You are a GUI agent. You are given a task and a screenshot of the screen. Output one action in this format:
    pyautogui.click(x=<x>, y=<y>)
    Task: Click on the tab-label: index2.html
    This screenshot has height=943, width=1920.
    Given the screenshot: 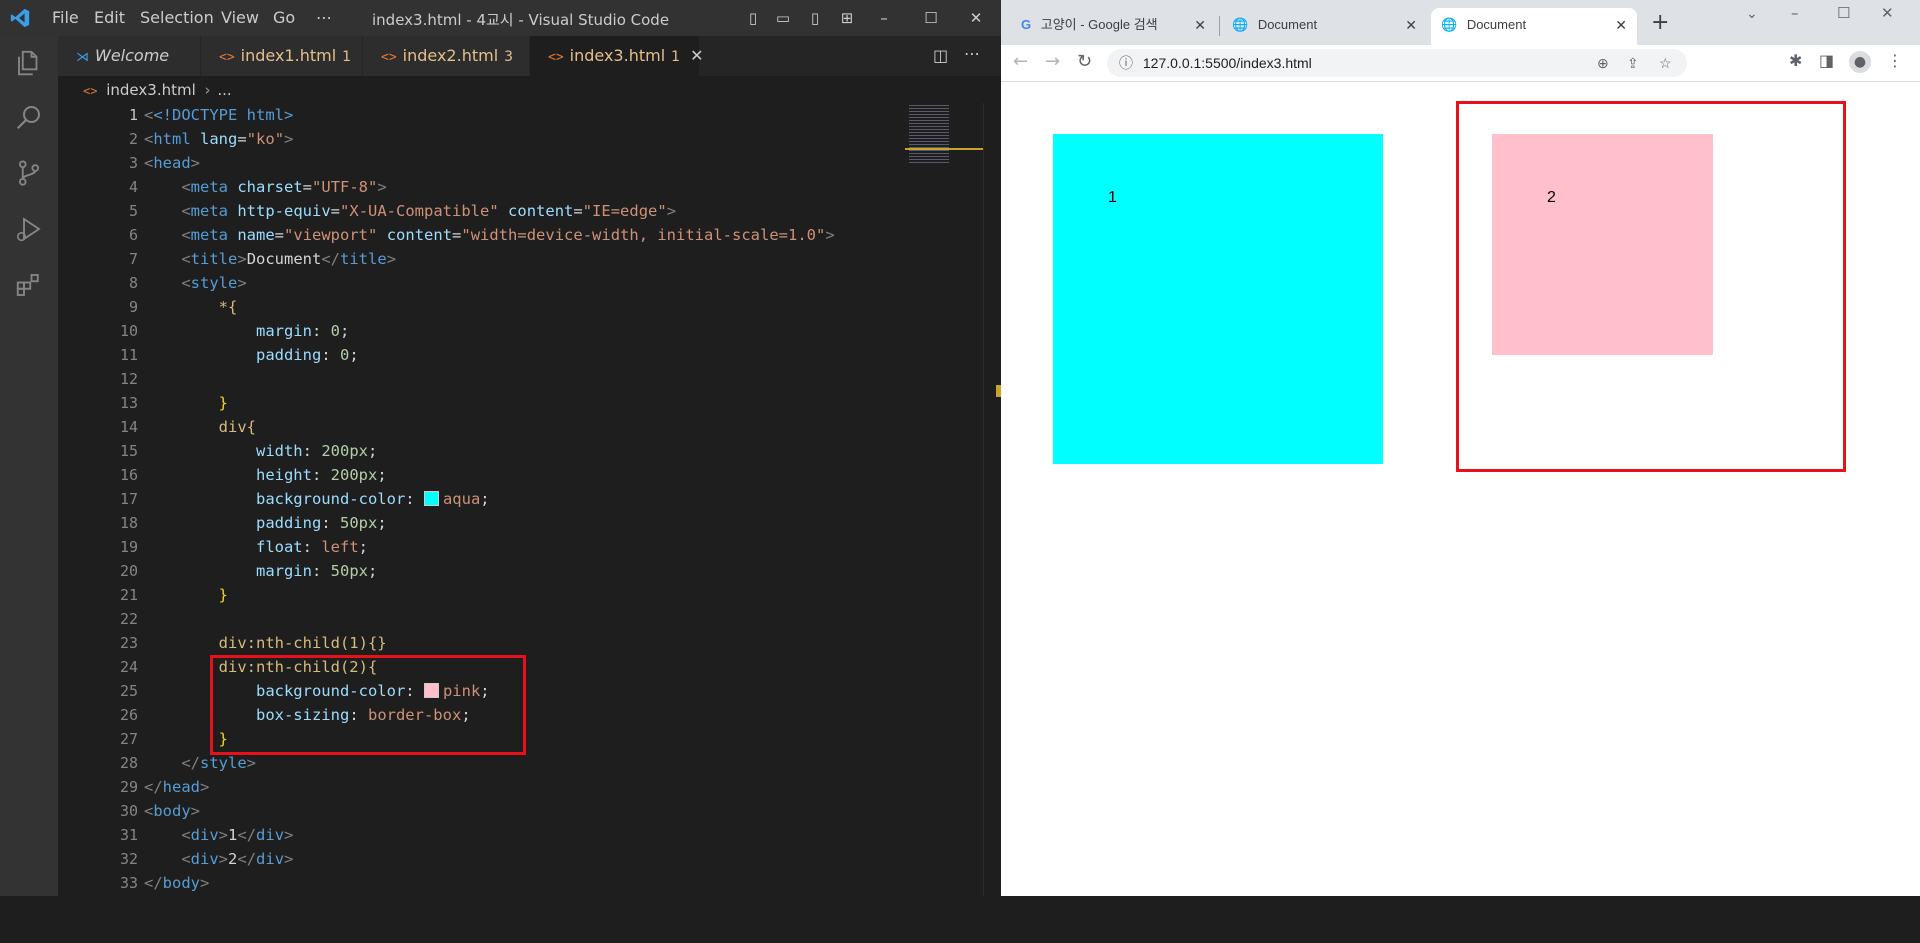 What is the action you would take?
    pyautogui.click(x=450, y=55)
    